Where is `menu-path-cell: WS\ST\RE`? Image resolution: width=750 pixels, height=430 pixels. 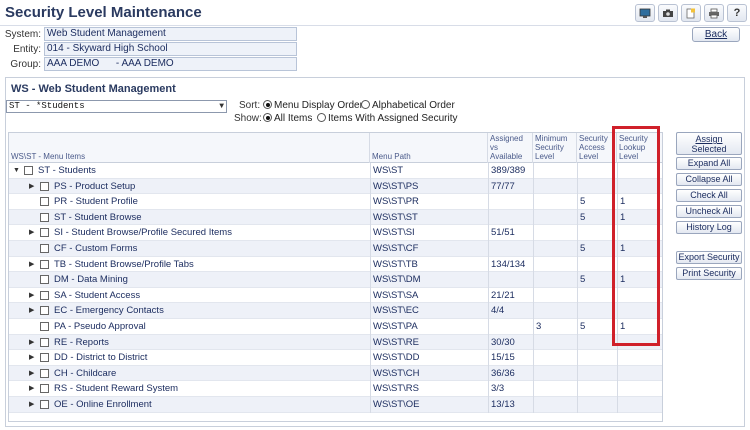
menu-path-cell: WS\ST\RE is located at coordinates (396, 342).